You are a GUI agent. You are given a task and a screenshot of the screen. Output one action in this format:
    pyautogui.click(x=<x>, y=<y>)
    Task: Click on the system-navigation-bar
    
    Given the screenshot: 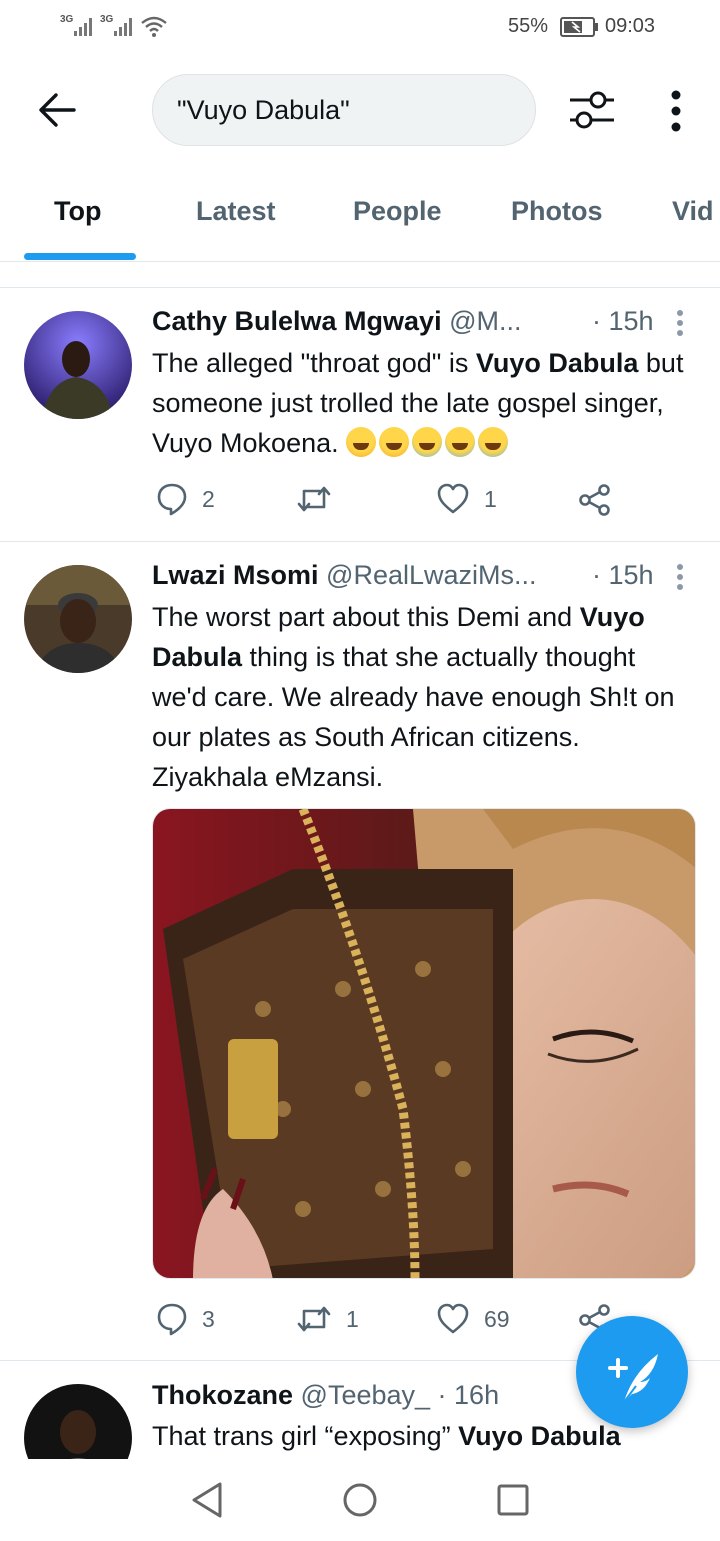 What is the action you would take?
    pyautogui.click(x=360, y=1500)
    